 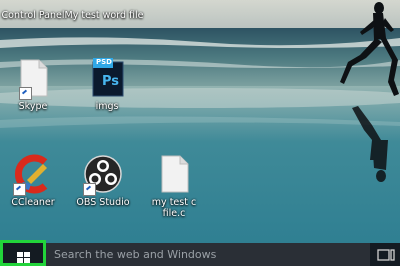 What do you see at coordinates (104, 15) in the screenshot?
I see `my-test-word-file-label: My test word file` at bounding box center [104, 15].